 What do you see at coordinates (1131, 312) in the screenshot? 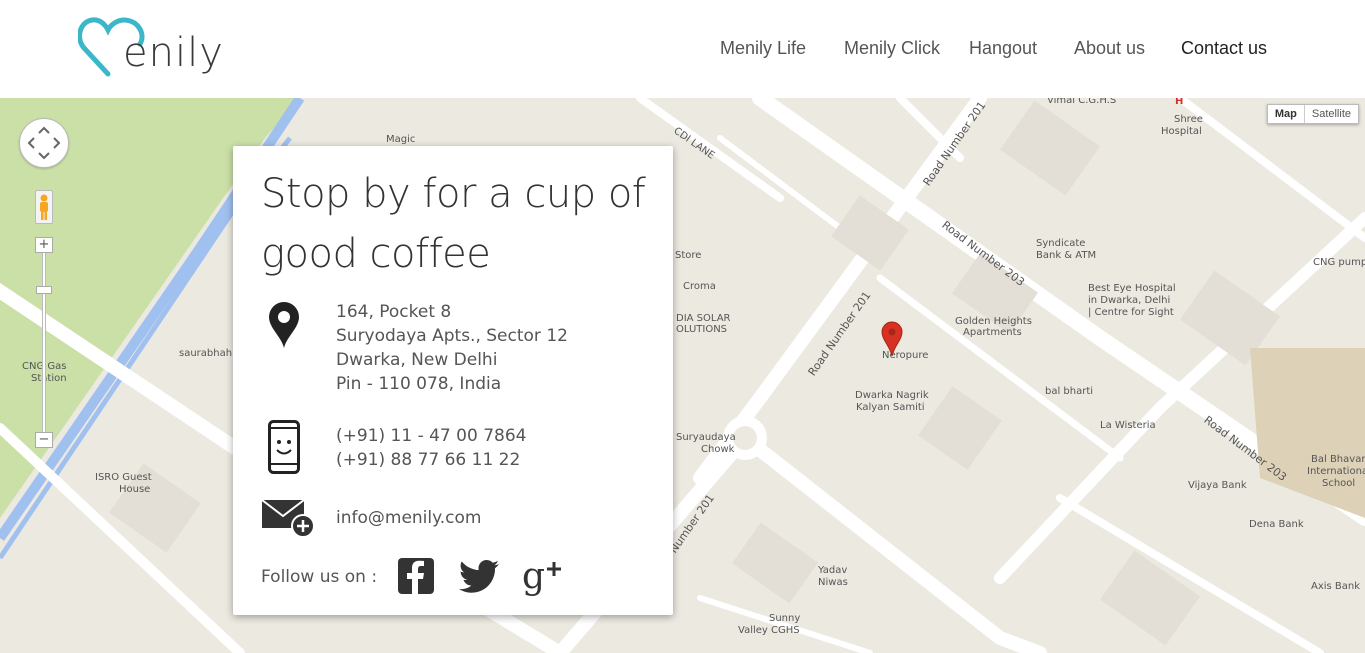
I see `map-label: | Centre for Sight` at bounding box center [1131, 312].